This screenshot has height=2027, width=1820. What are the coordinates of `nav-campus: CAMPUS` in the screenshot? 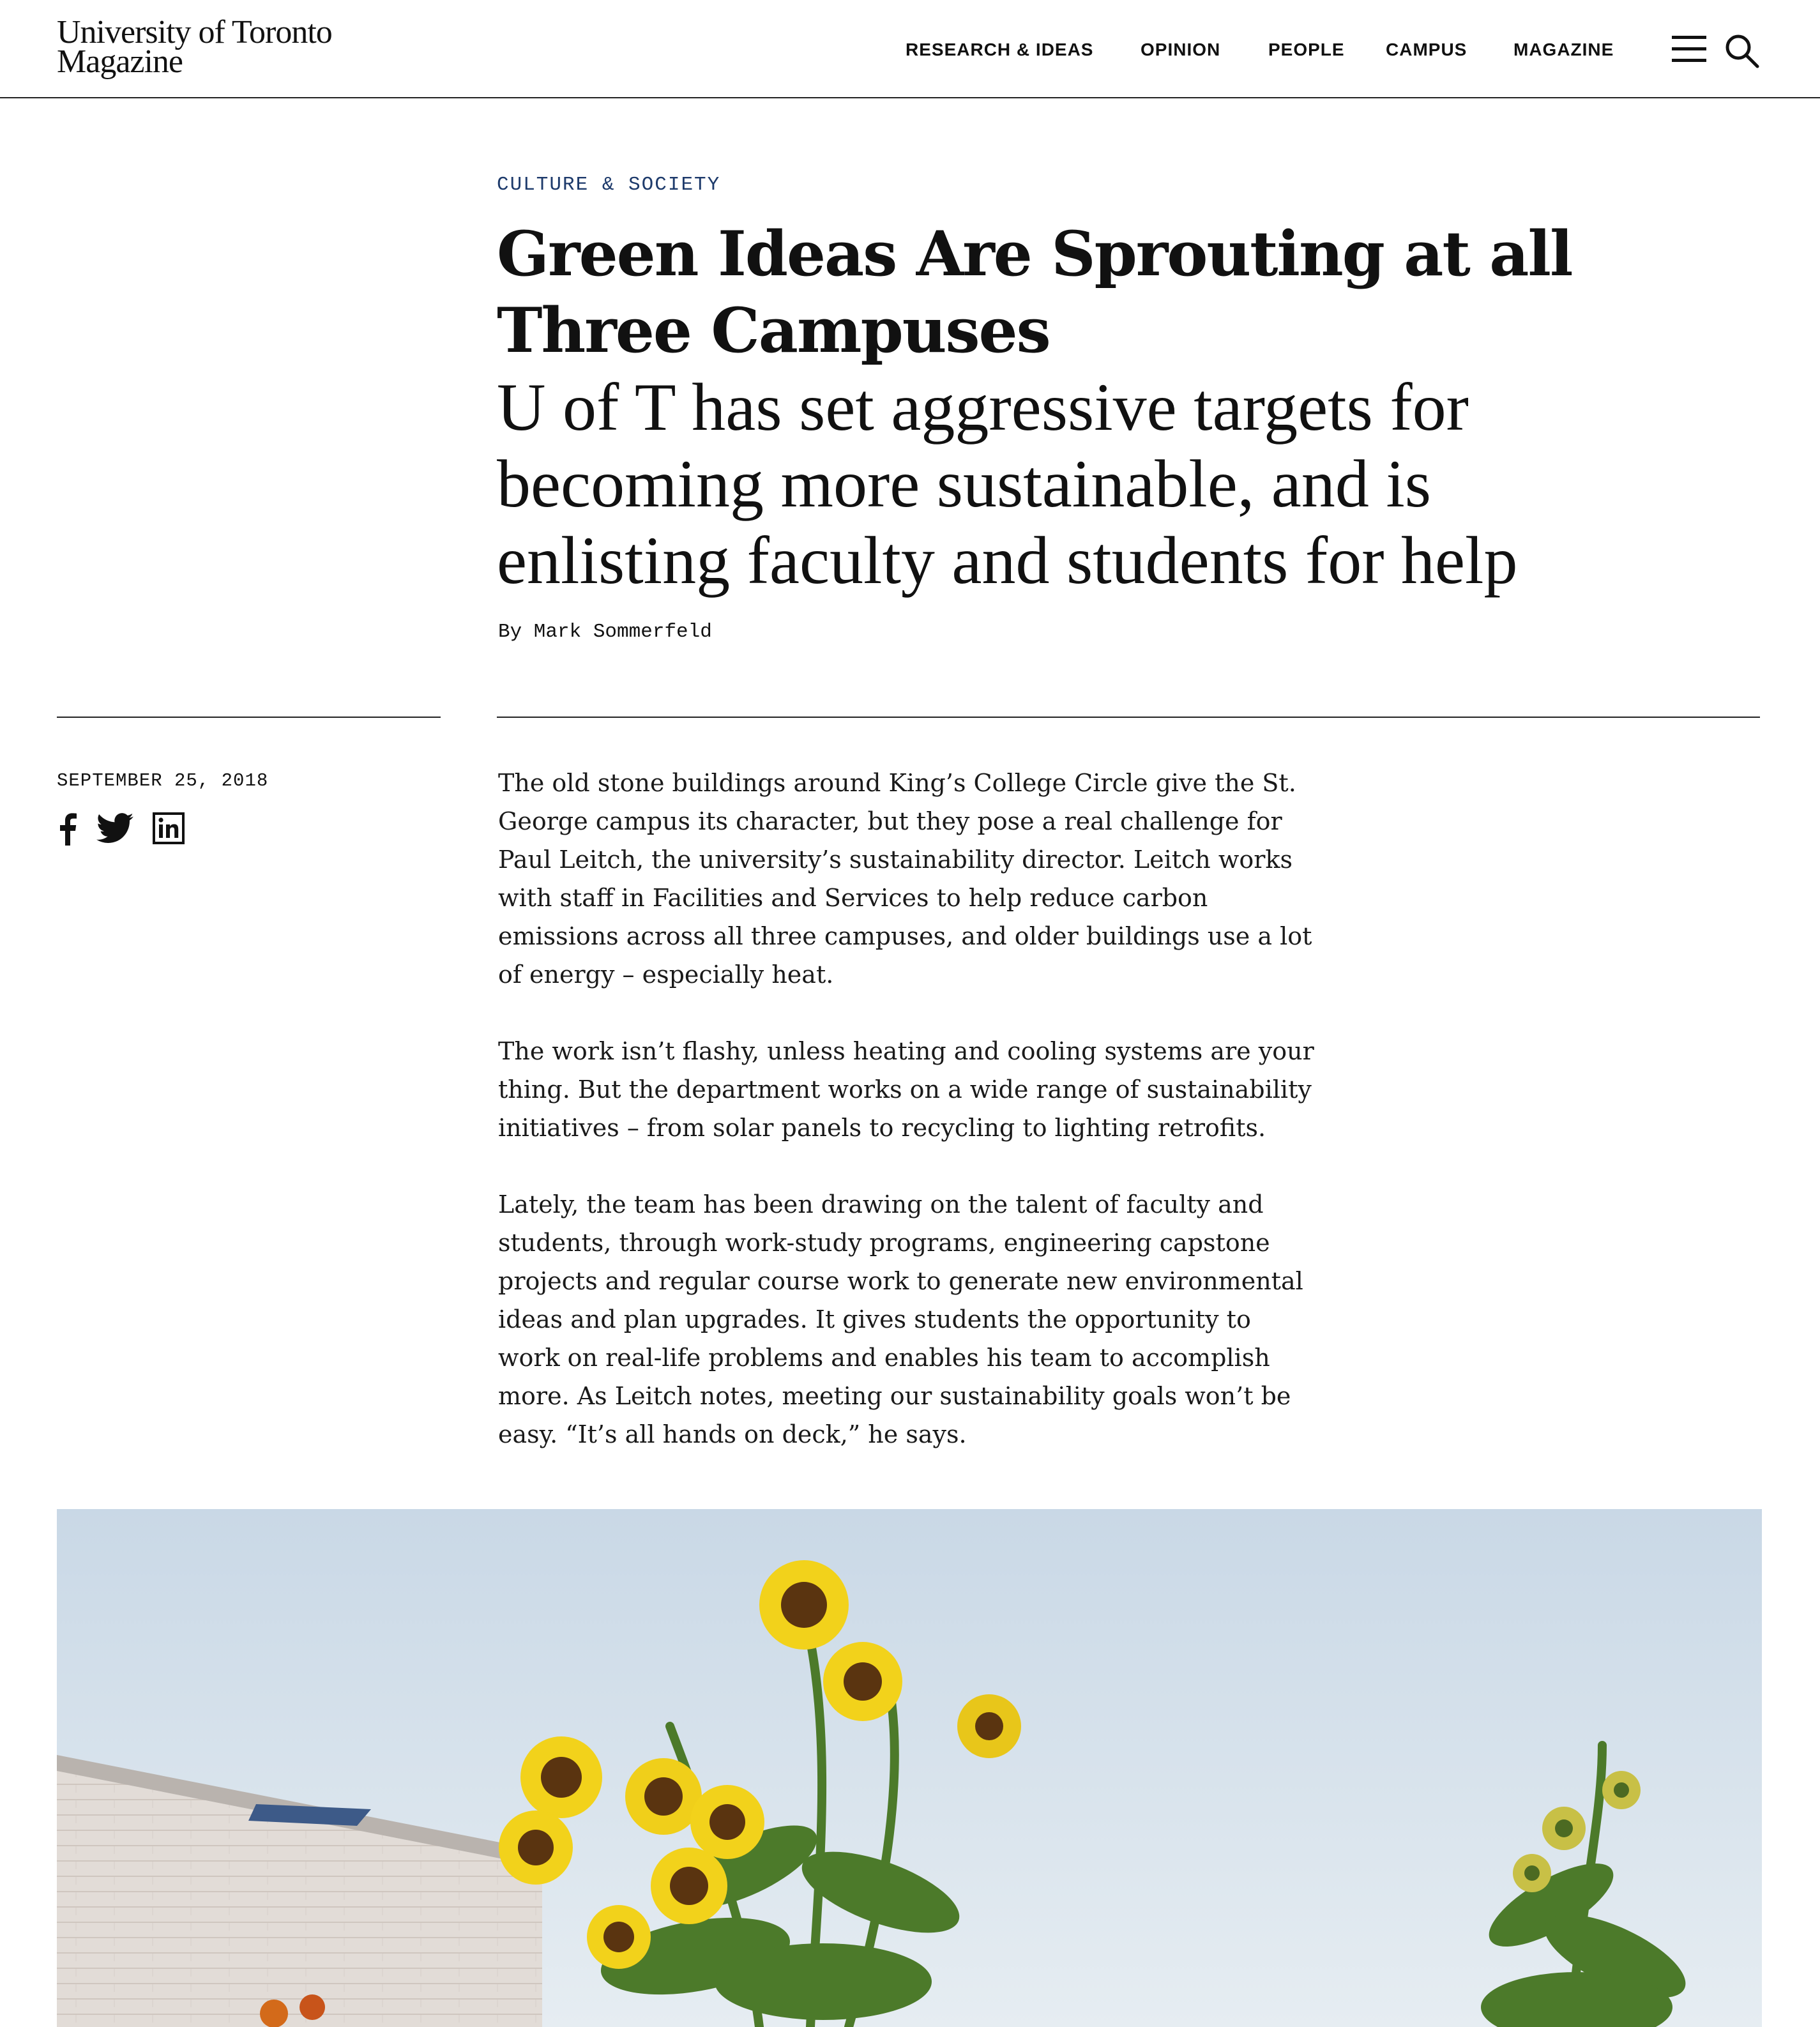 It's located at (1426, 50).